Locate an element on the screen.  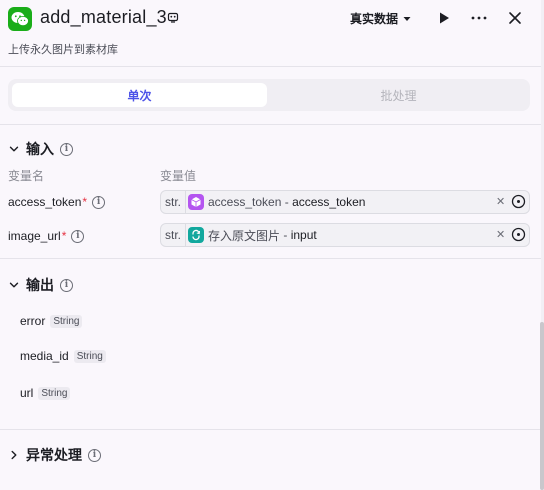
caret-down-icon is located at coordinates (407, 18).